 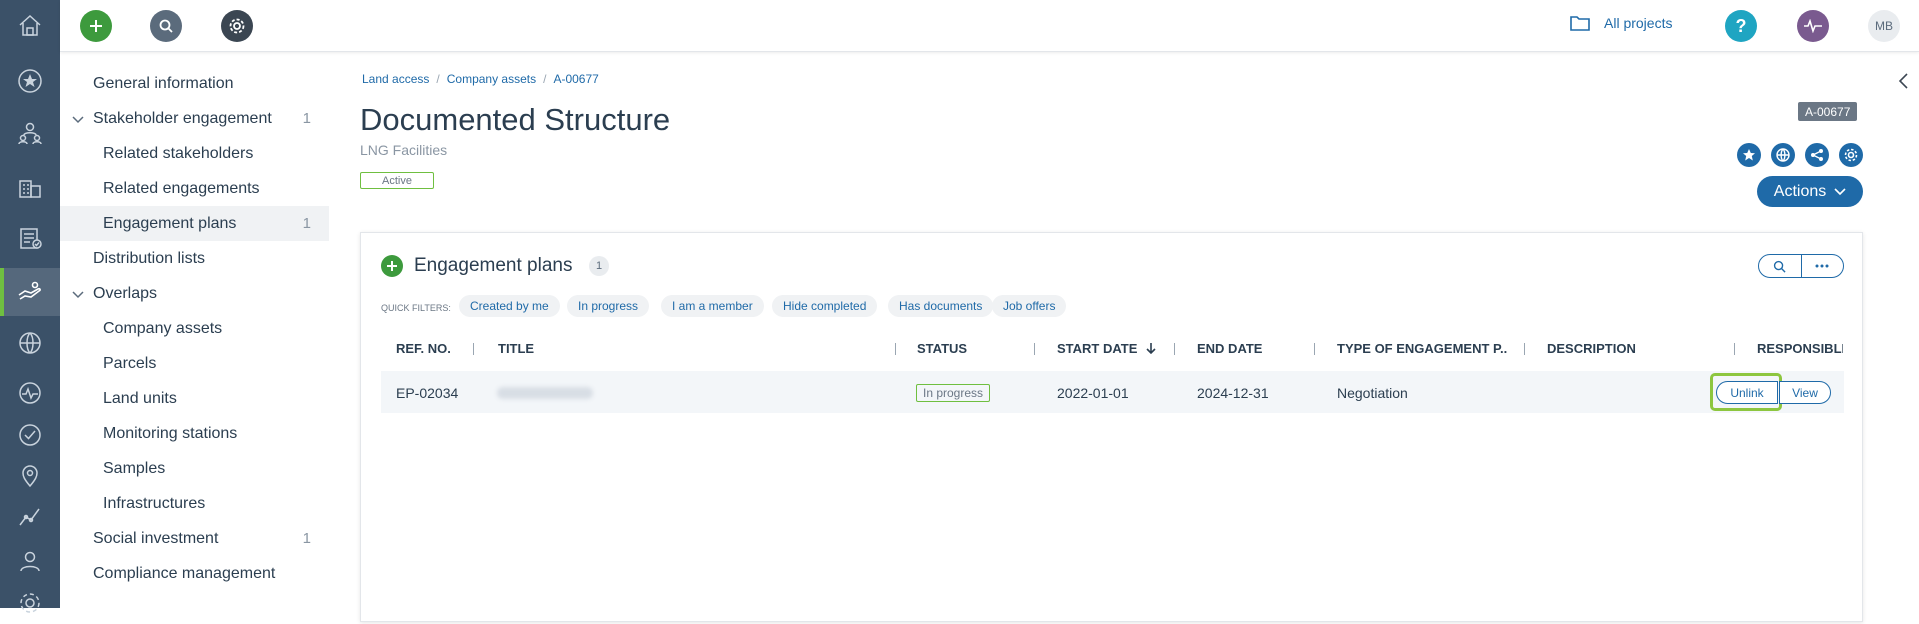 I want to click on more-options-icon, so click(x=1823, y=266).